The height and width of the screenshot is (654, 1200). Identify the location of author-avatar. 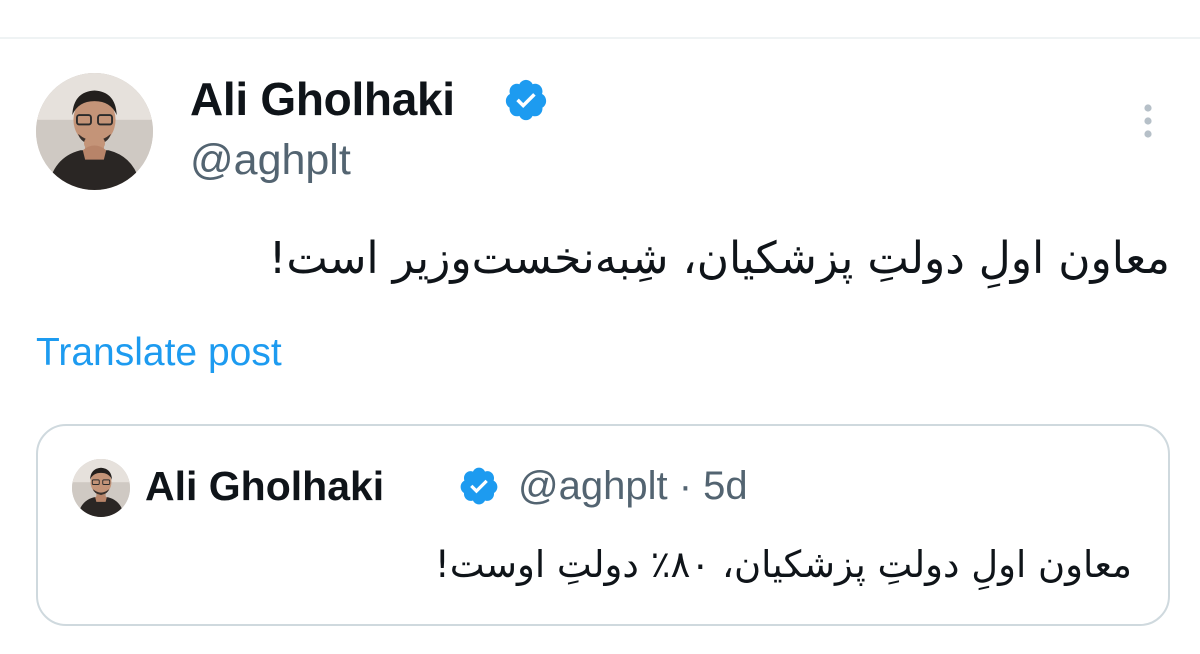
(94, 131).